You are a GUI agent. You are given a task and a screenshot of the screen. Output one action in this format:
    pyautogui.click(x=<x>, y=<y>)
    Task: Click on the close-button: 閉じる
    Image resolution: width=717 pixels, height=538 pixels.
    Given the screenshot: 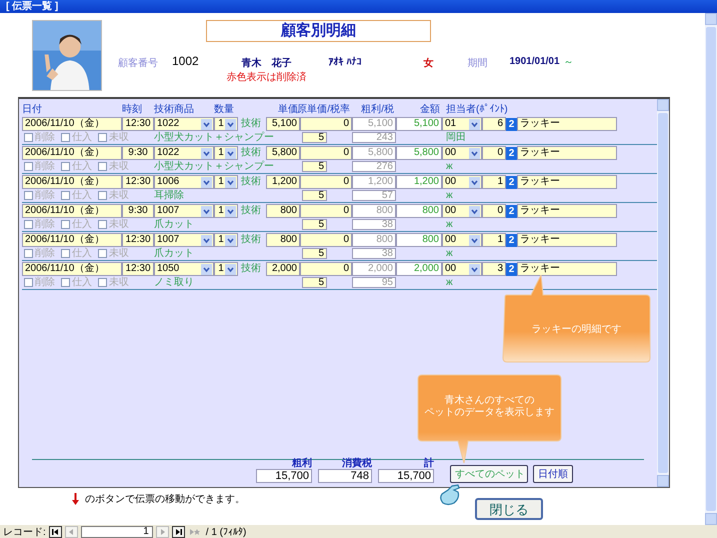 What is the action you would take?
    pyautogui.click(x=509, y=509)
    